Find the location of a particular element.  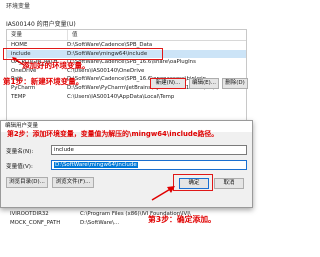

var-value: C:\Users\IAS00140\AppData\Local\Temp is located at coordinates (121, 96).